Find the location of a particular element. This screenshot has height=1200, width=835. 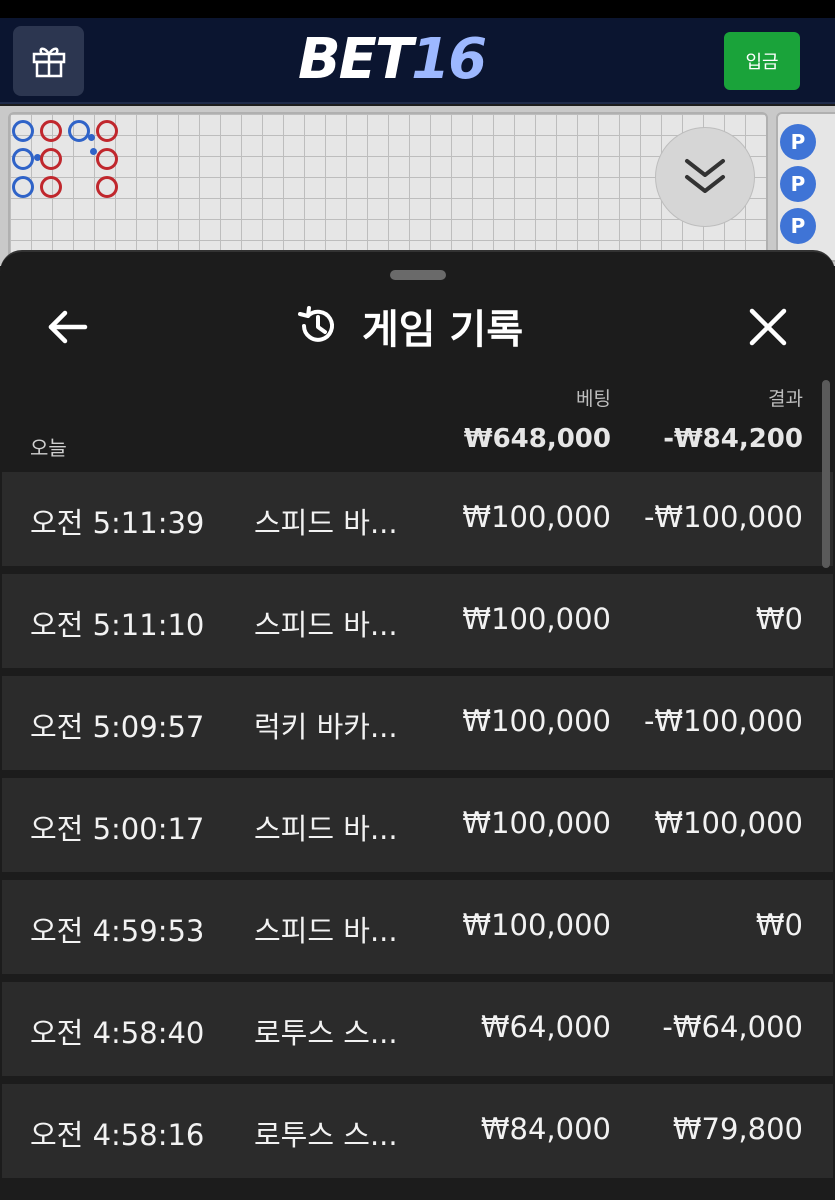

deposit-button: 입금 is located at coordinates (762, 61).